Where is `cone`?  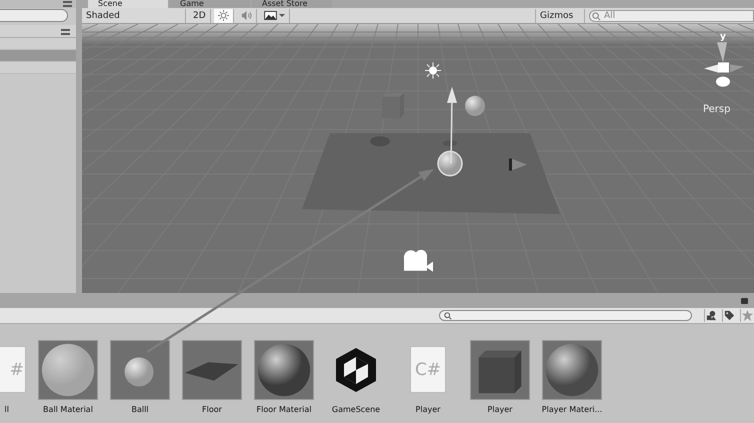
cone is located at coordinates (518, 164).